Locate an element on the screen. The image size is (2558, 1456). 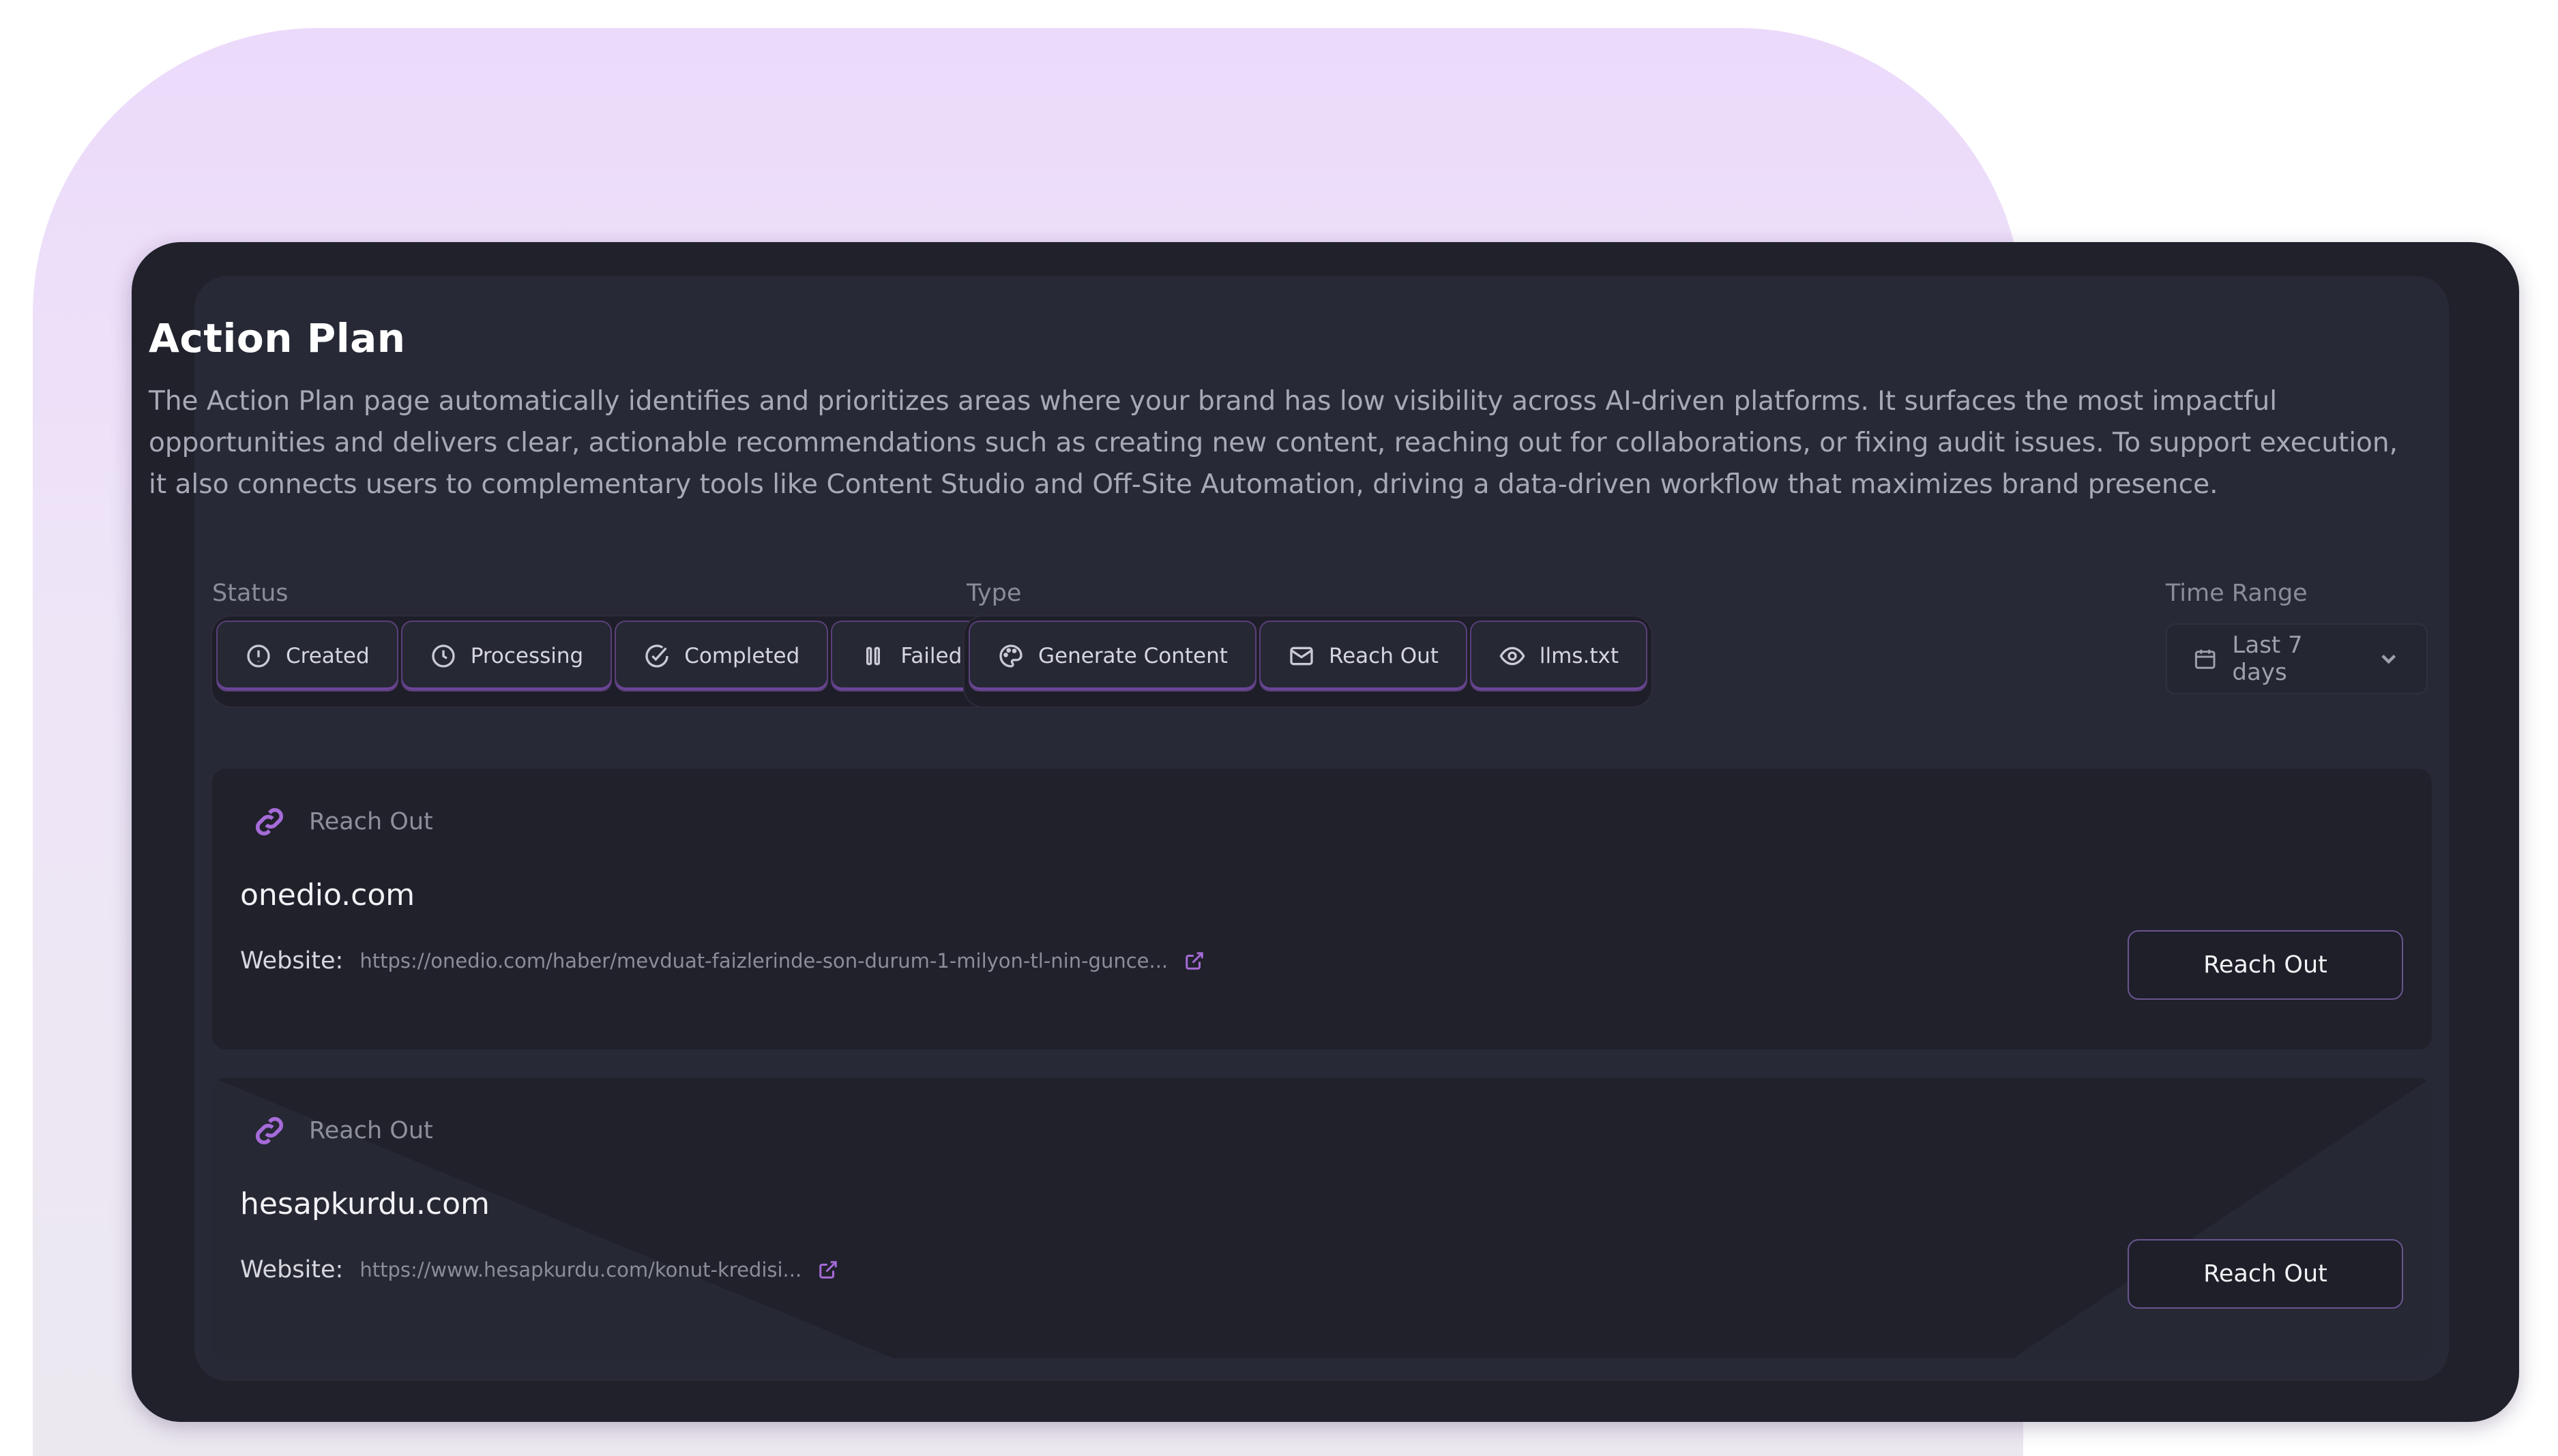
status-created-button: Created is located at coordinates (307, 656).